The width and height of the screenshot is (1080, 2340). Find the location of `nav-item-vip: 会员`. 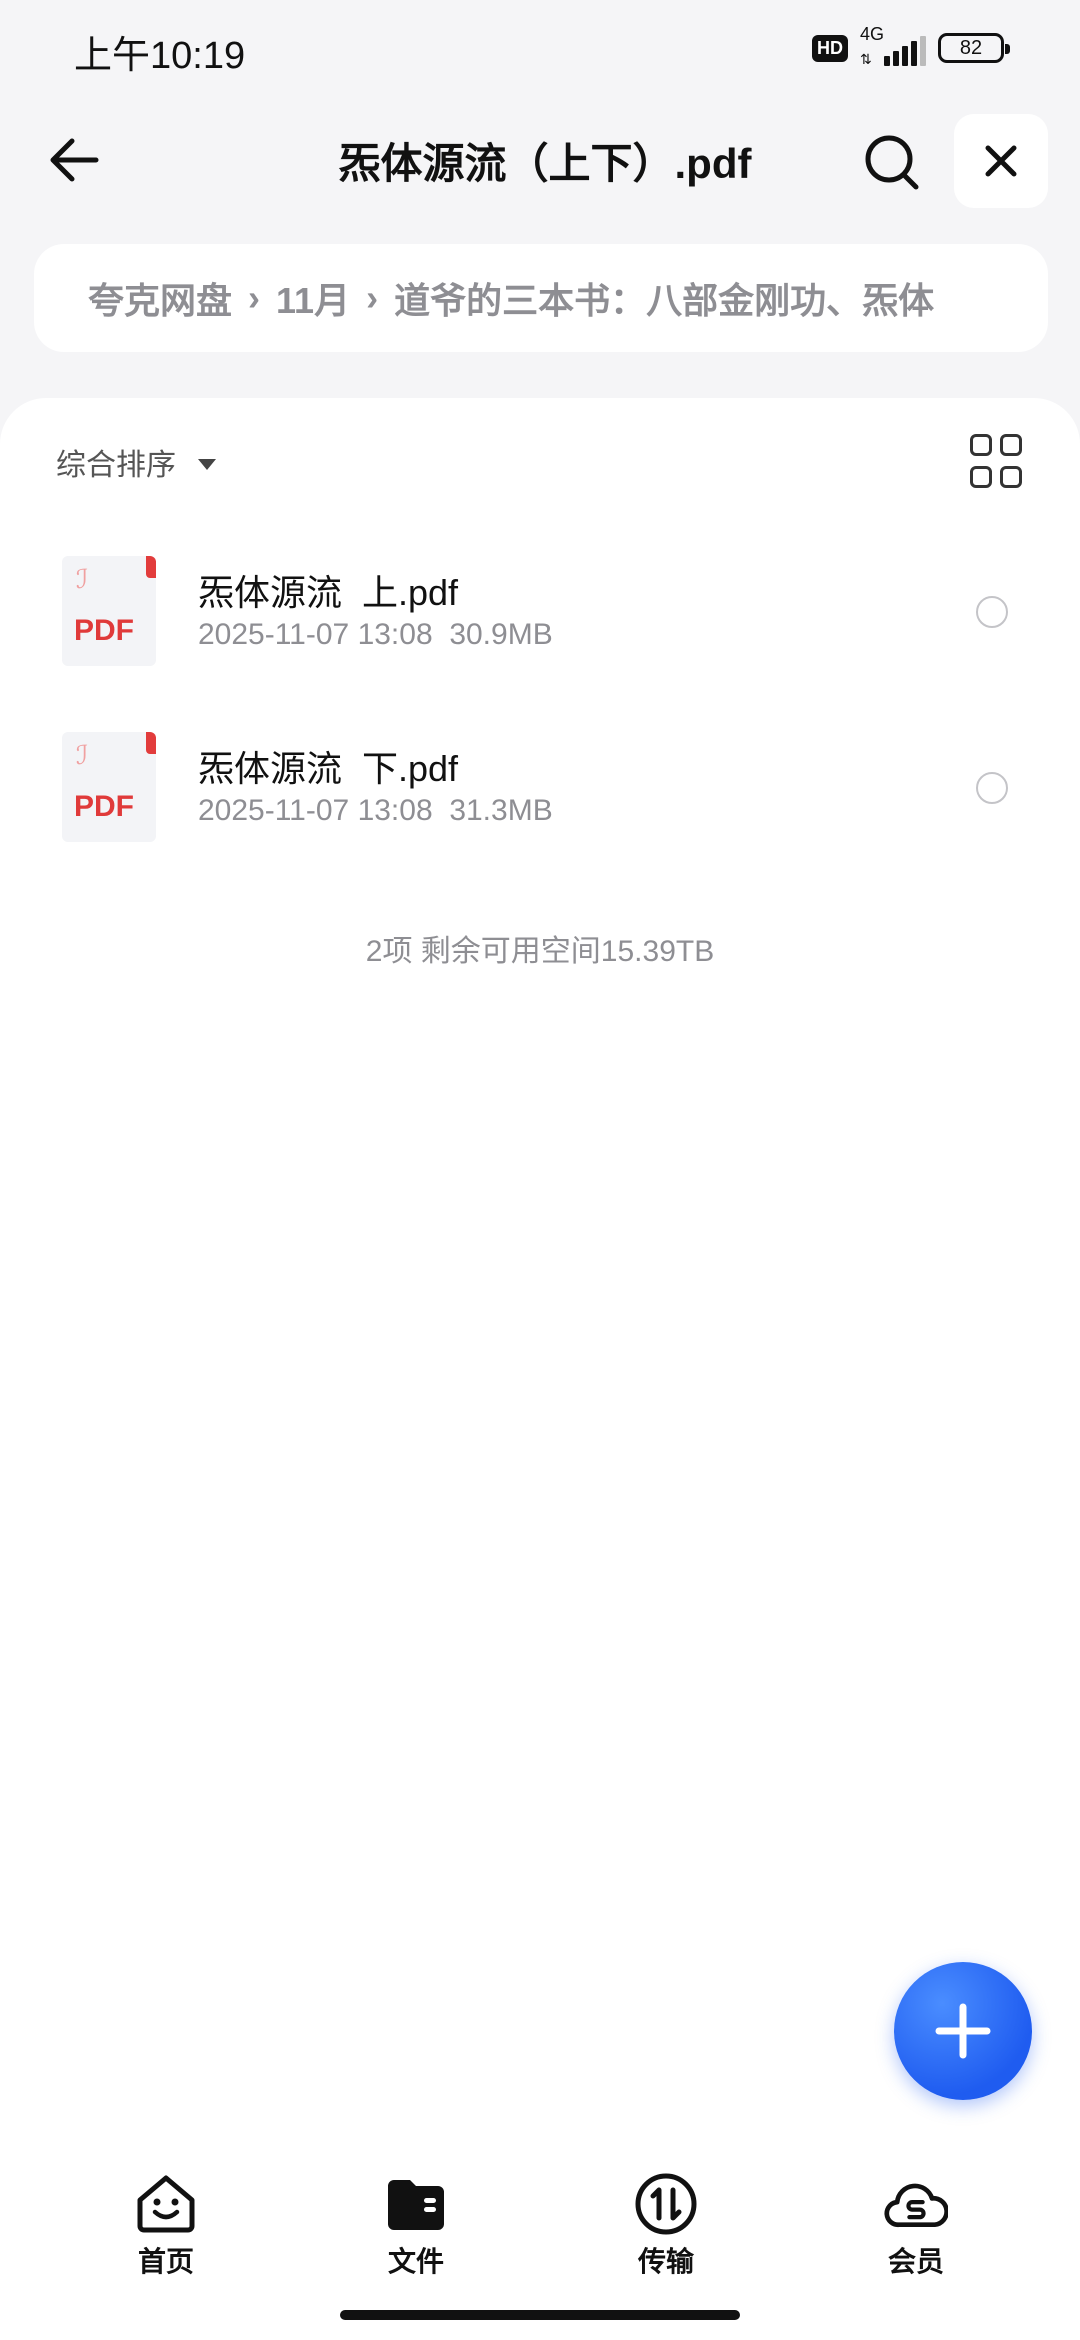

nav-item-vip: 会员 is located at coordinates (916, 2227).